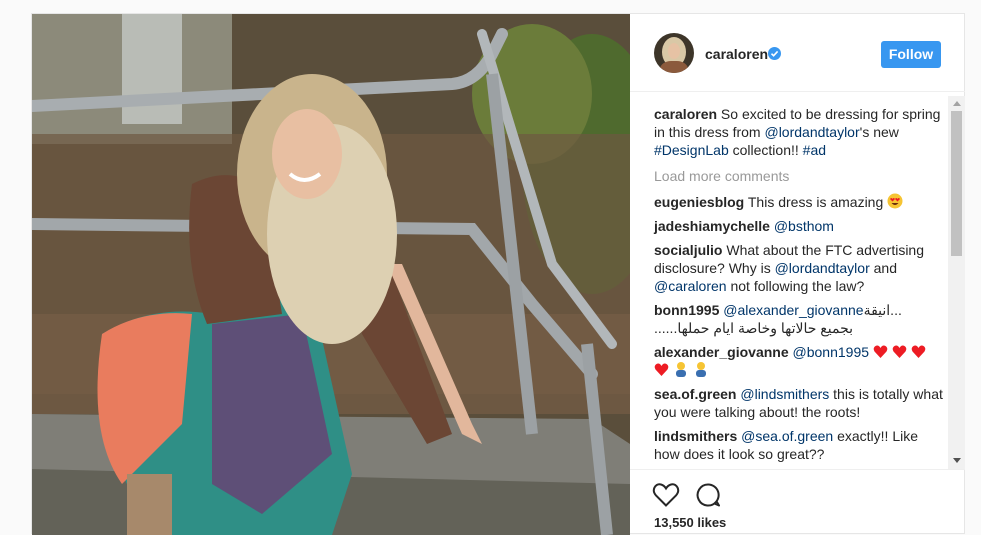 This screenshot has width=981, height=535. I want to click on comment-text: This dress is amazing, so click(816, 202).